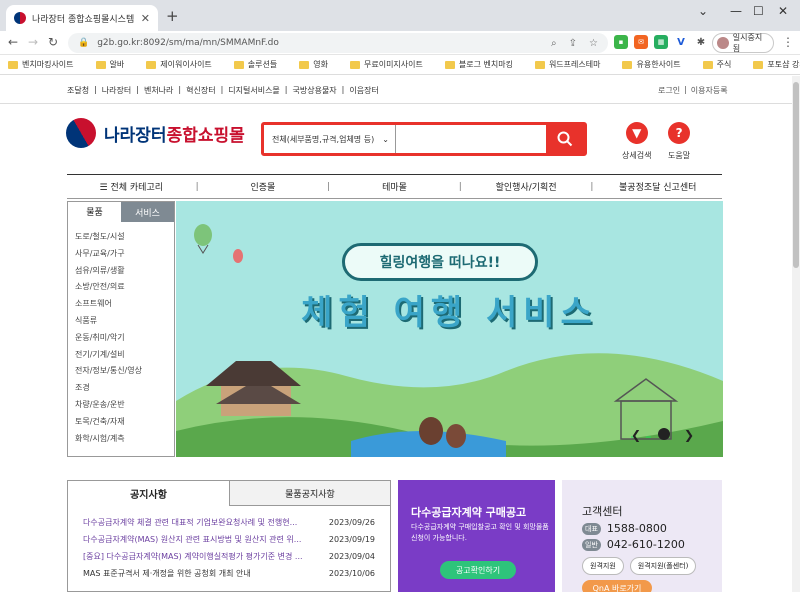  Describe the element at coordinates (743, 43) in the screenshot. I see `profile-button: 일시중지됨` at that location.